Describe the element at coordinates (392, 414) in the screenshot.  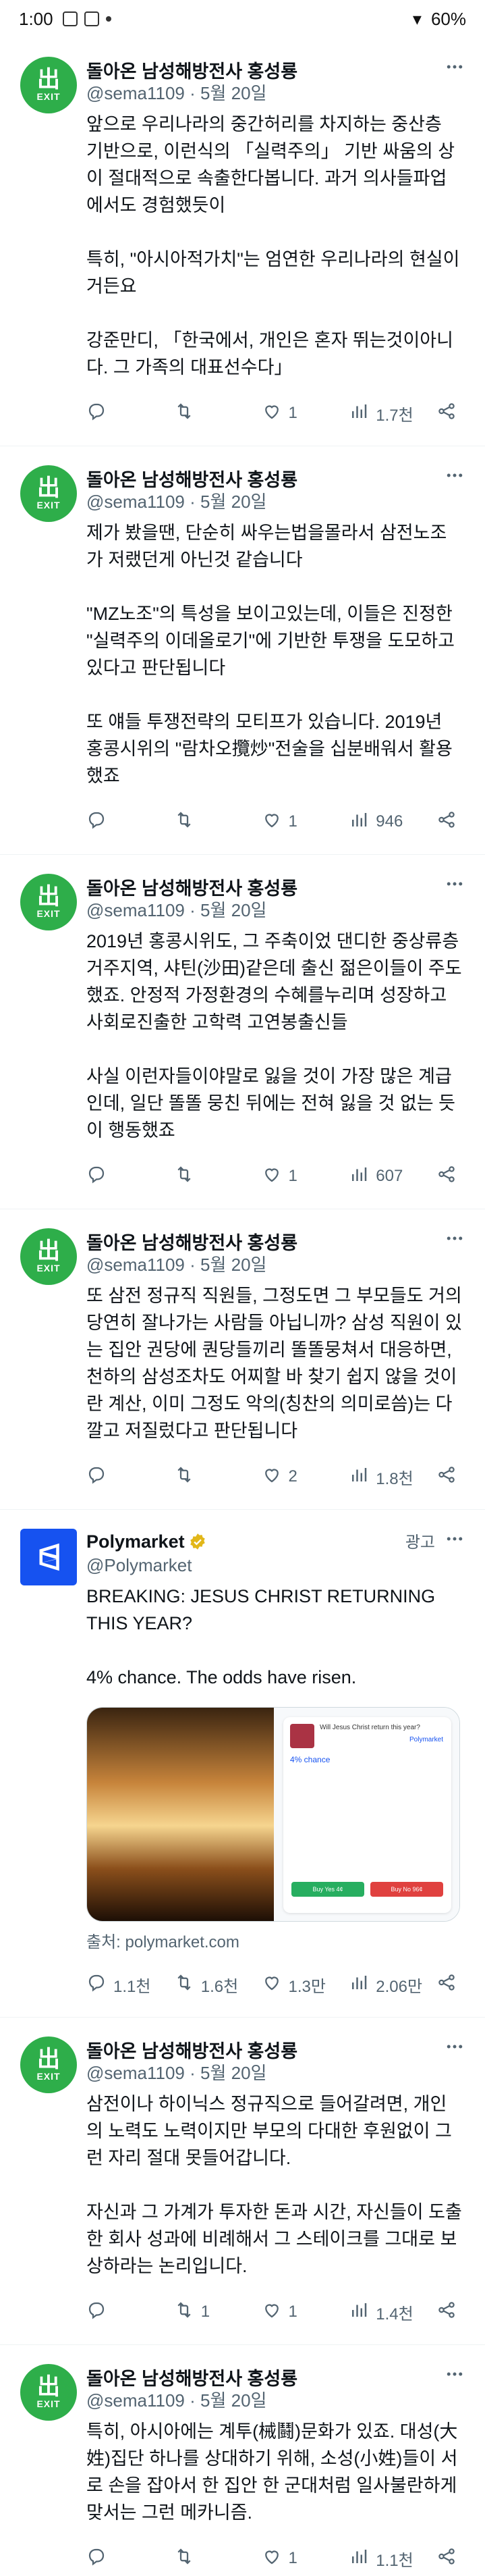
I see `views-button: 1.7천` at that location.